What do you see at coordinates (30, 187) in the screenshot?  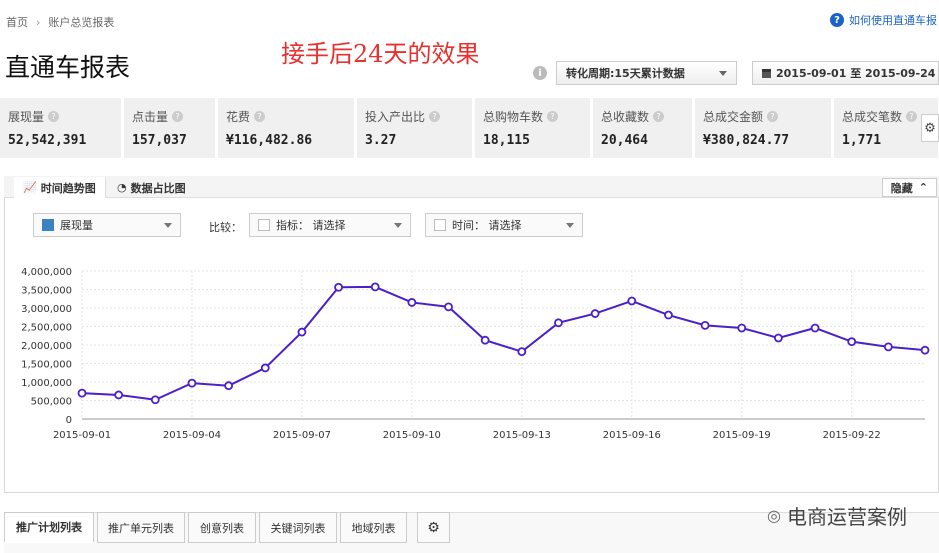 I see `line-chart-icon: 📈` at bounding box center [30, 187].